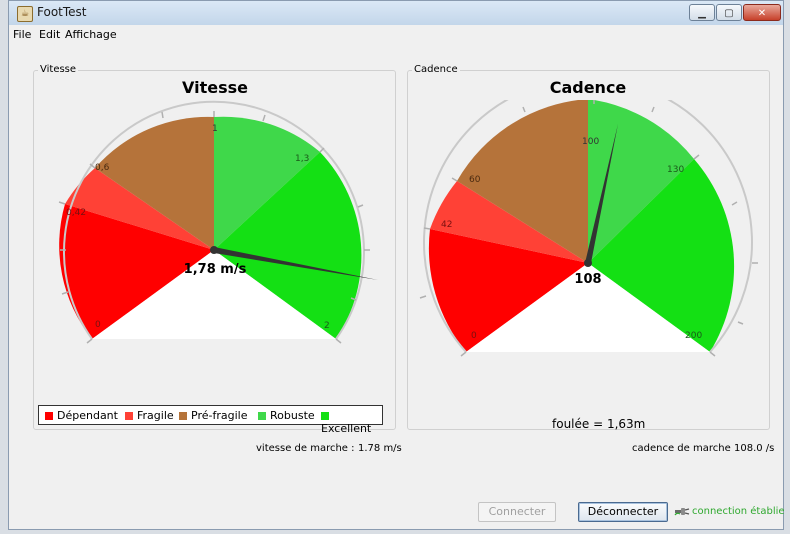 This screenshot has width=790, height=534. I want to click on window-title: FootTest, so click(62, 12).